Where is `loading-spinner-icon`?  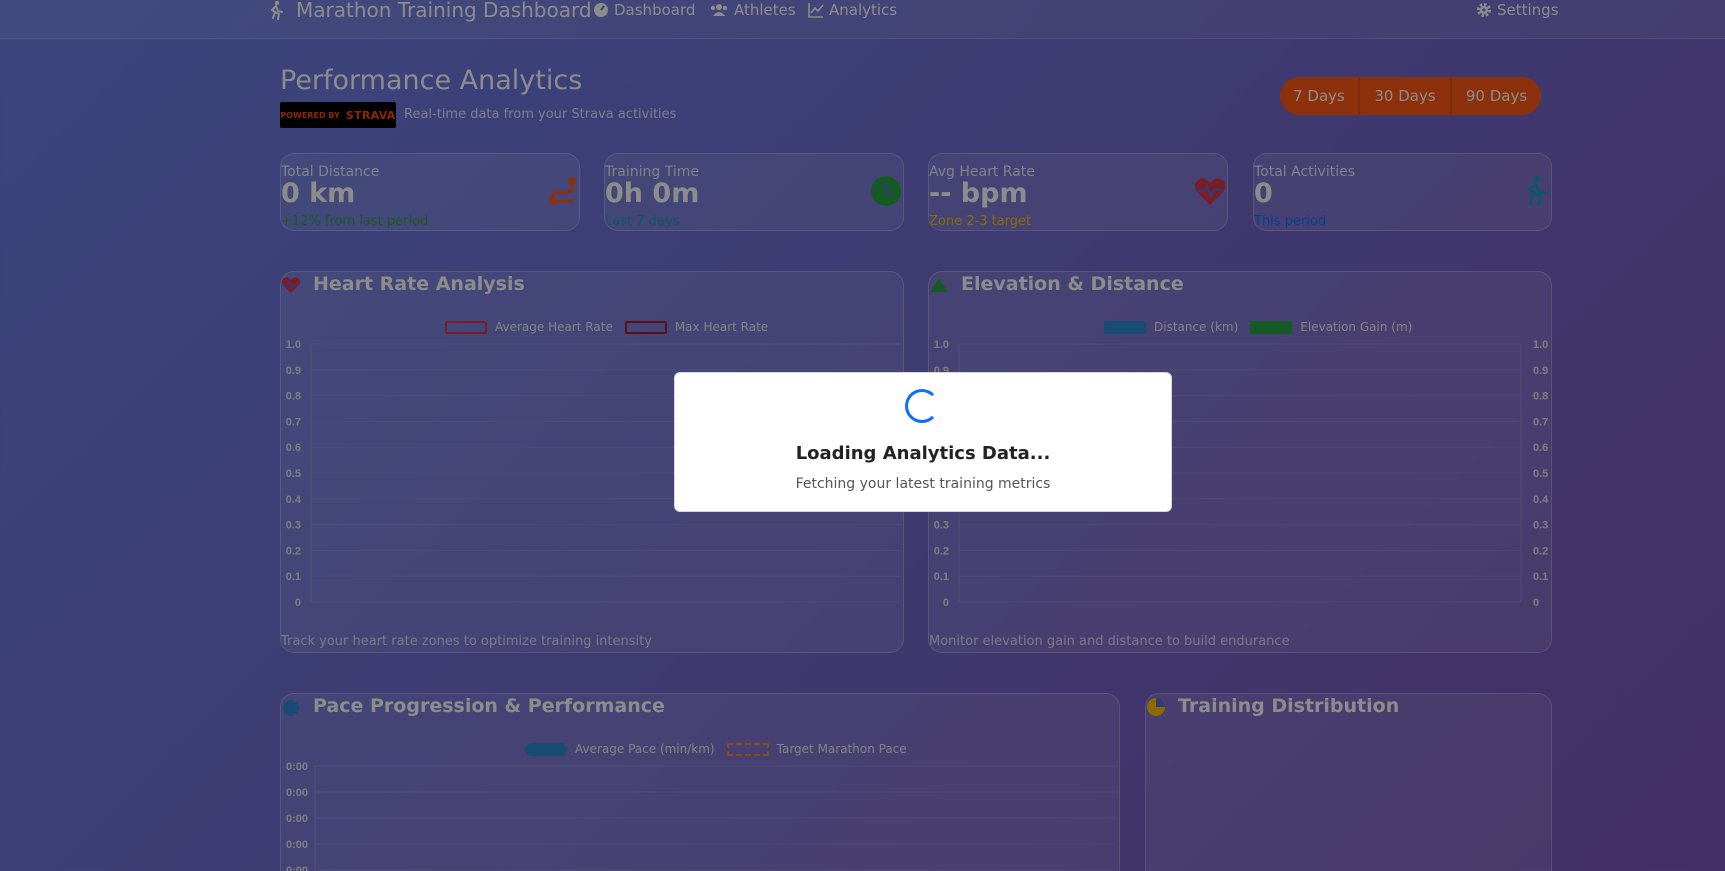
loading-spinner-icon is located at coordinates (922, 406).